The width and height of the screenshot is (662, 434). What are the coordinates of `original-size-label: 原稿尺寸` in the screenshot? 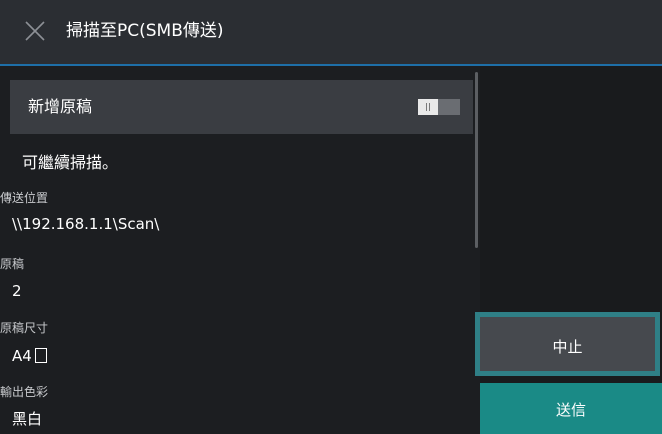 It's located at (24, 328).